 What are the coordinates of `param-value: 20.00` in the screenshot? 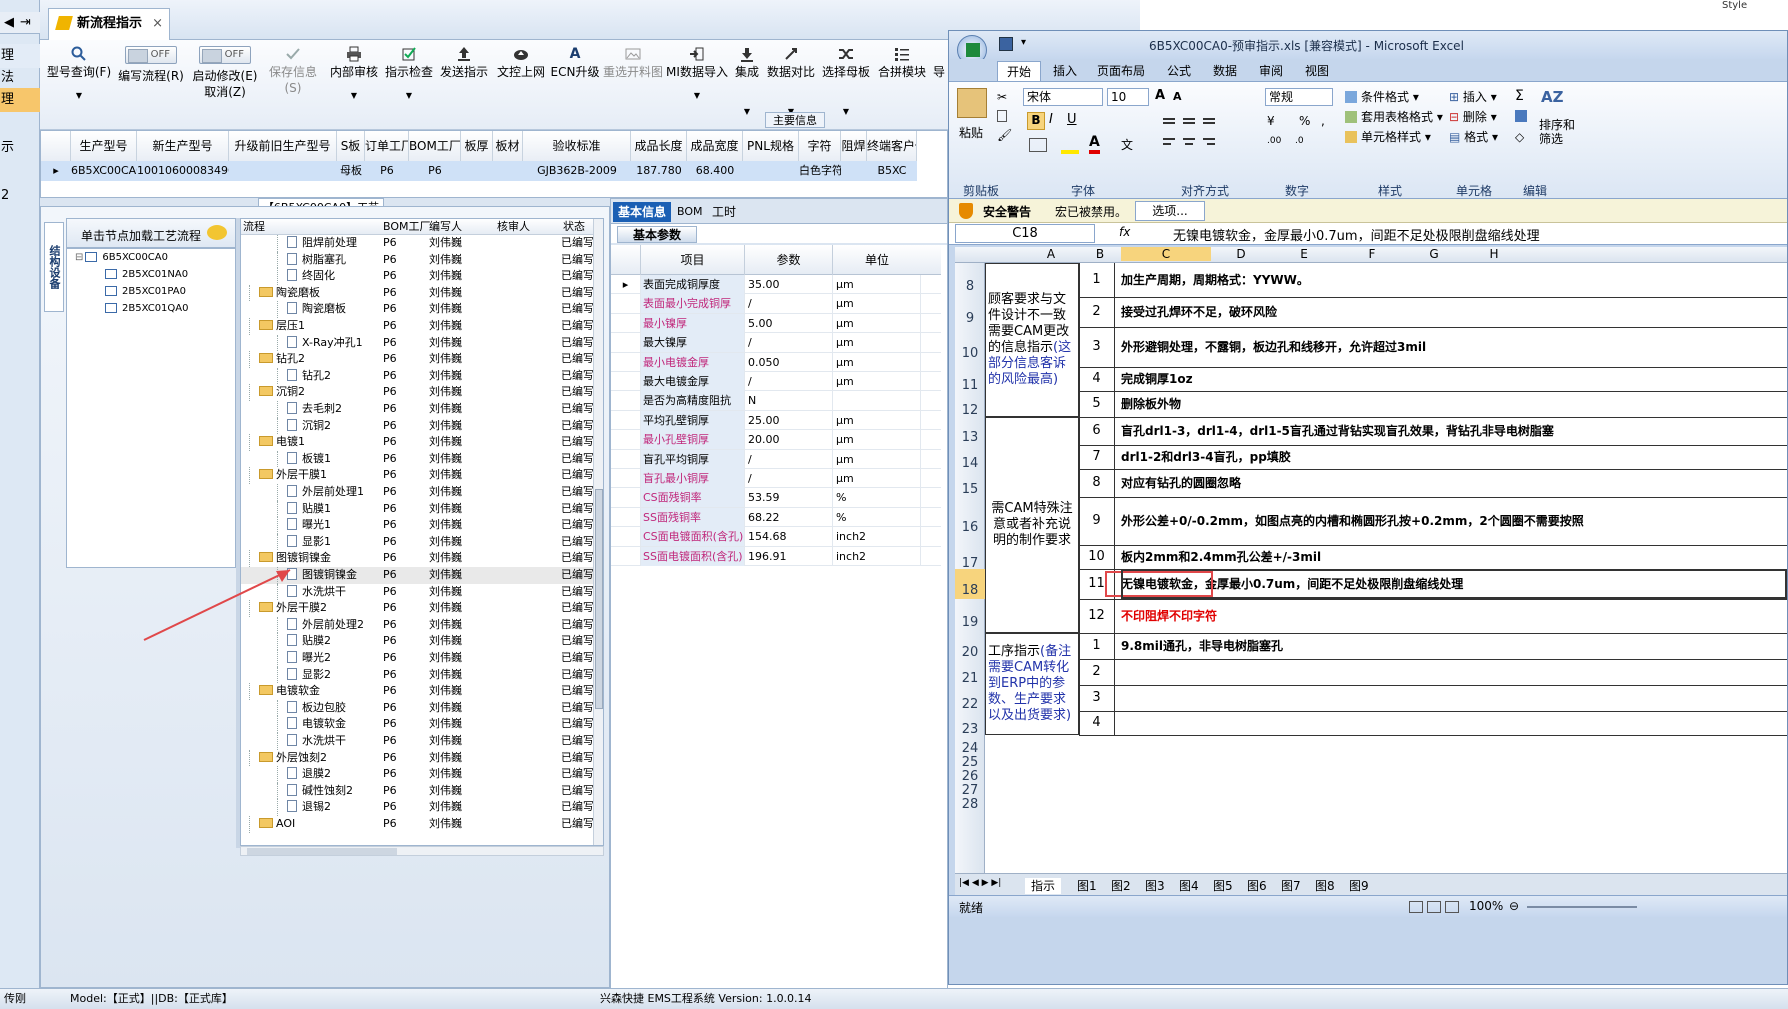 It's located at (789, 440).